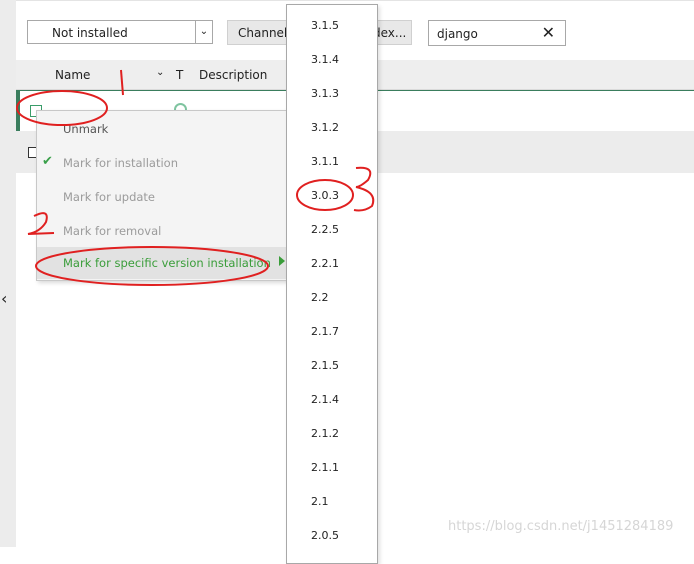 The height and width of the screenshot is (564, 694). I want to click on version-item: 2.2, so click(320, 297).